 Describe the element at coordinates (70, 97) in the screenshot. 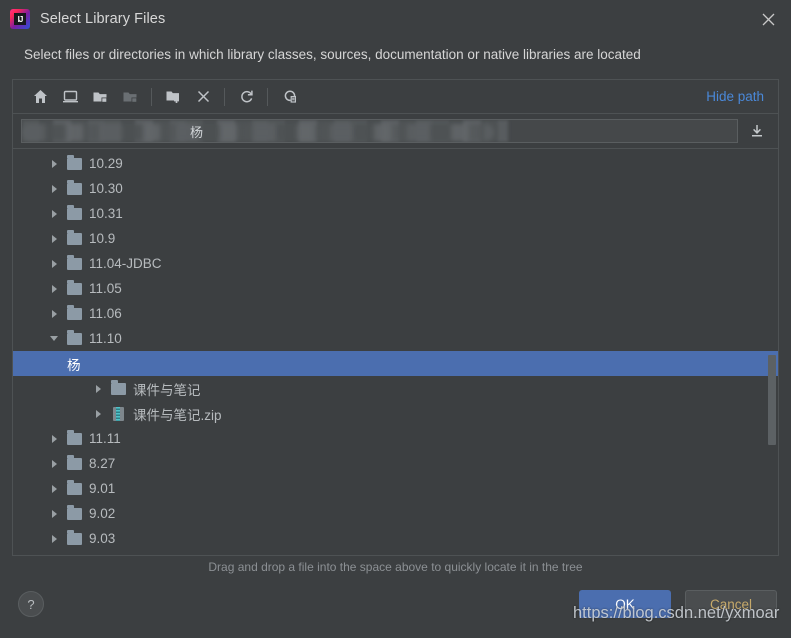

I see `desktop-icon` at that location.